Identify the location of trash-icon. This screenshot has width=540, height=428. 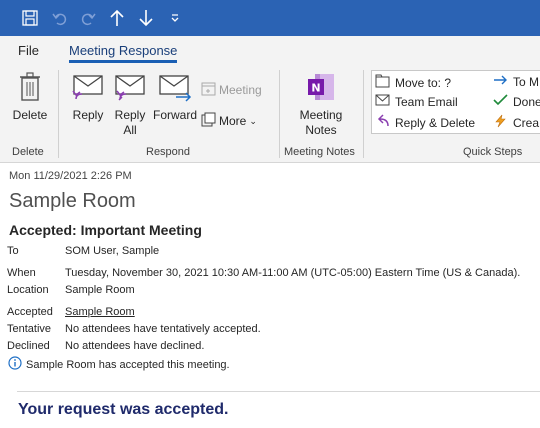
(30, 89).